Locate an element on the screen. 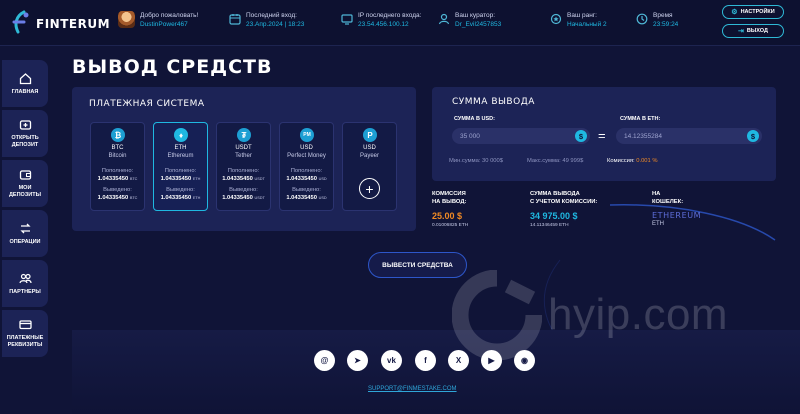 The width and height of the screenshot is (800, 414). deposited-value: 1.04335450 BTC is located at coordinates (117, 179).